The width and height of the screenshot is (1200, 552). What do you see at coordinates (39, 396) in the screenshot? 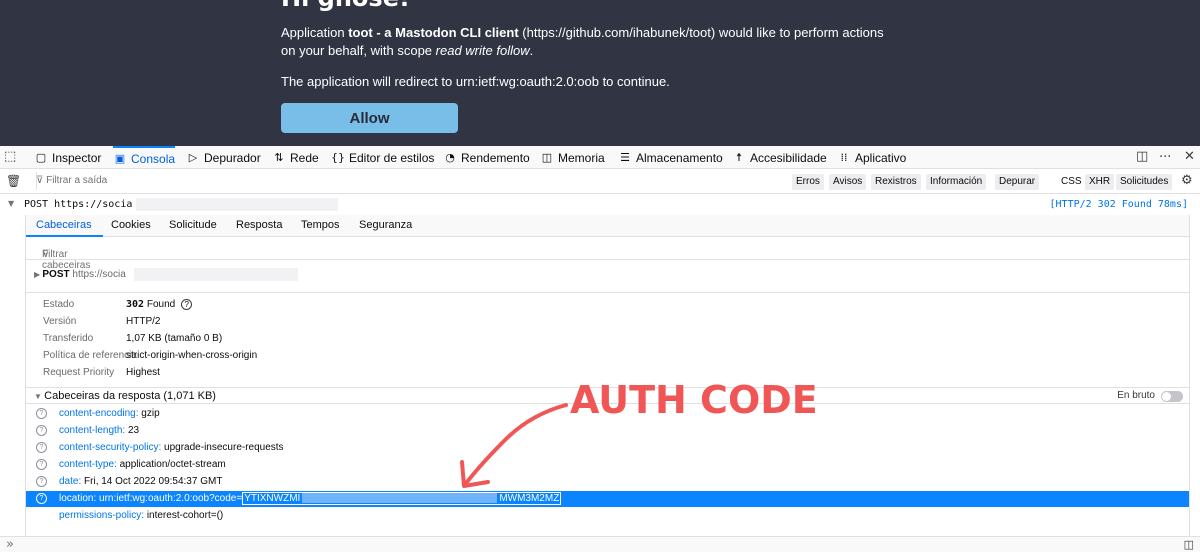
I see `collapse-arrow-icon: ▼` at bounding box center [39, 396].